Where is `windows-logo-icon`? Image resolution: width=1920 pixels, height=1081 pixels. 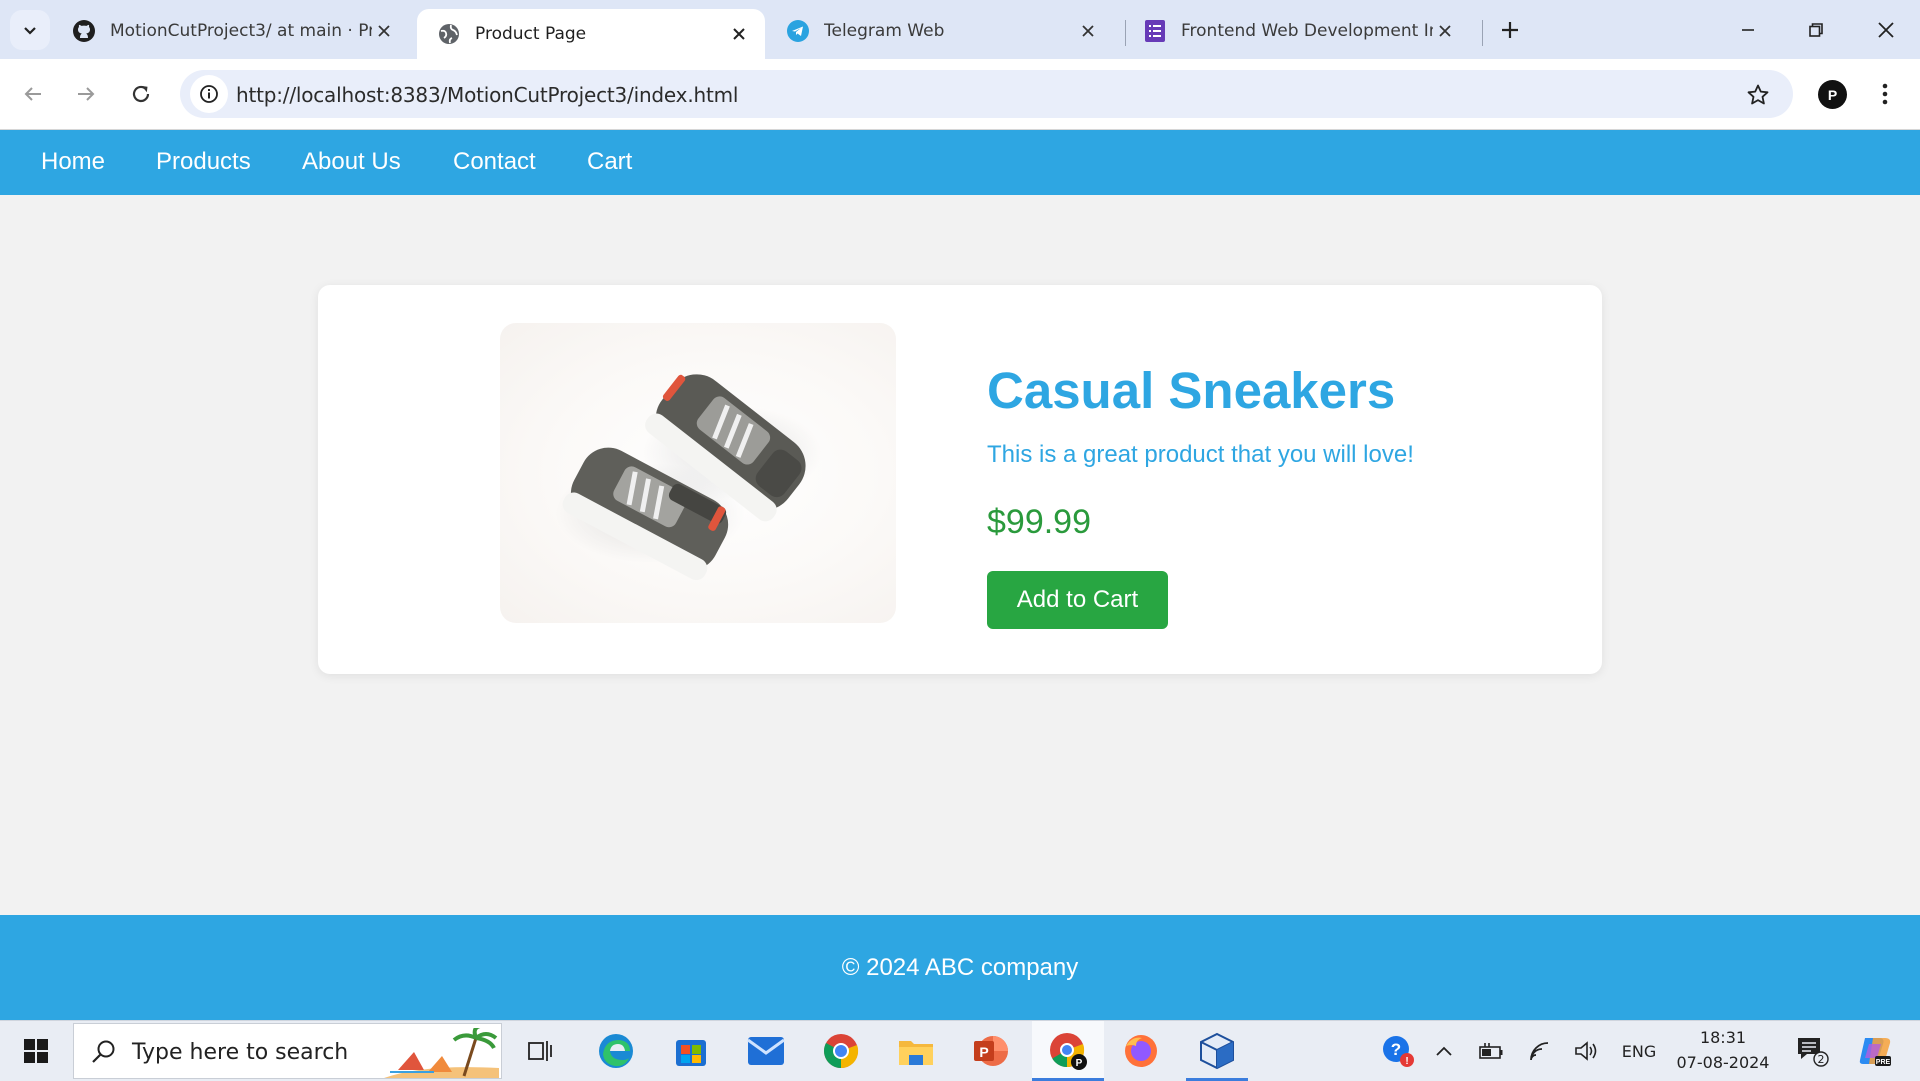 windows-logo-icon is located at coordinates (36, 1051).